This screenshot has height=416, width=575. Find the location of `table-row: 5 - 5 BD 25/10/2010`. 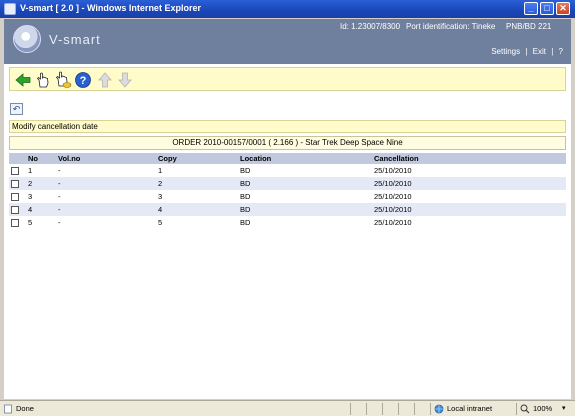

table-row: 5 - 5 BD 25/10/2010 is located at coordinates (287, 222).